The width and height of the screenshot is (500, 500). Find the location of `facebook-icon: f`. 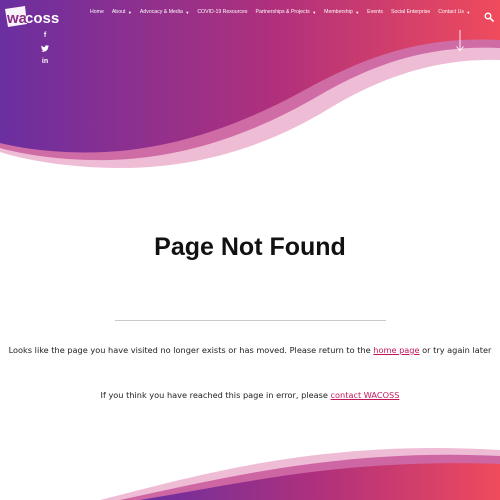

facebook-icon: f is located at coordinates (45, 35).